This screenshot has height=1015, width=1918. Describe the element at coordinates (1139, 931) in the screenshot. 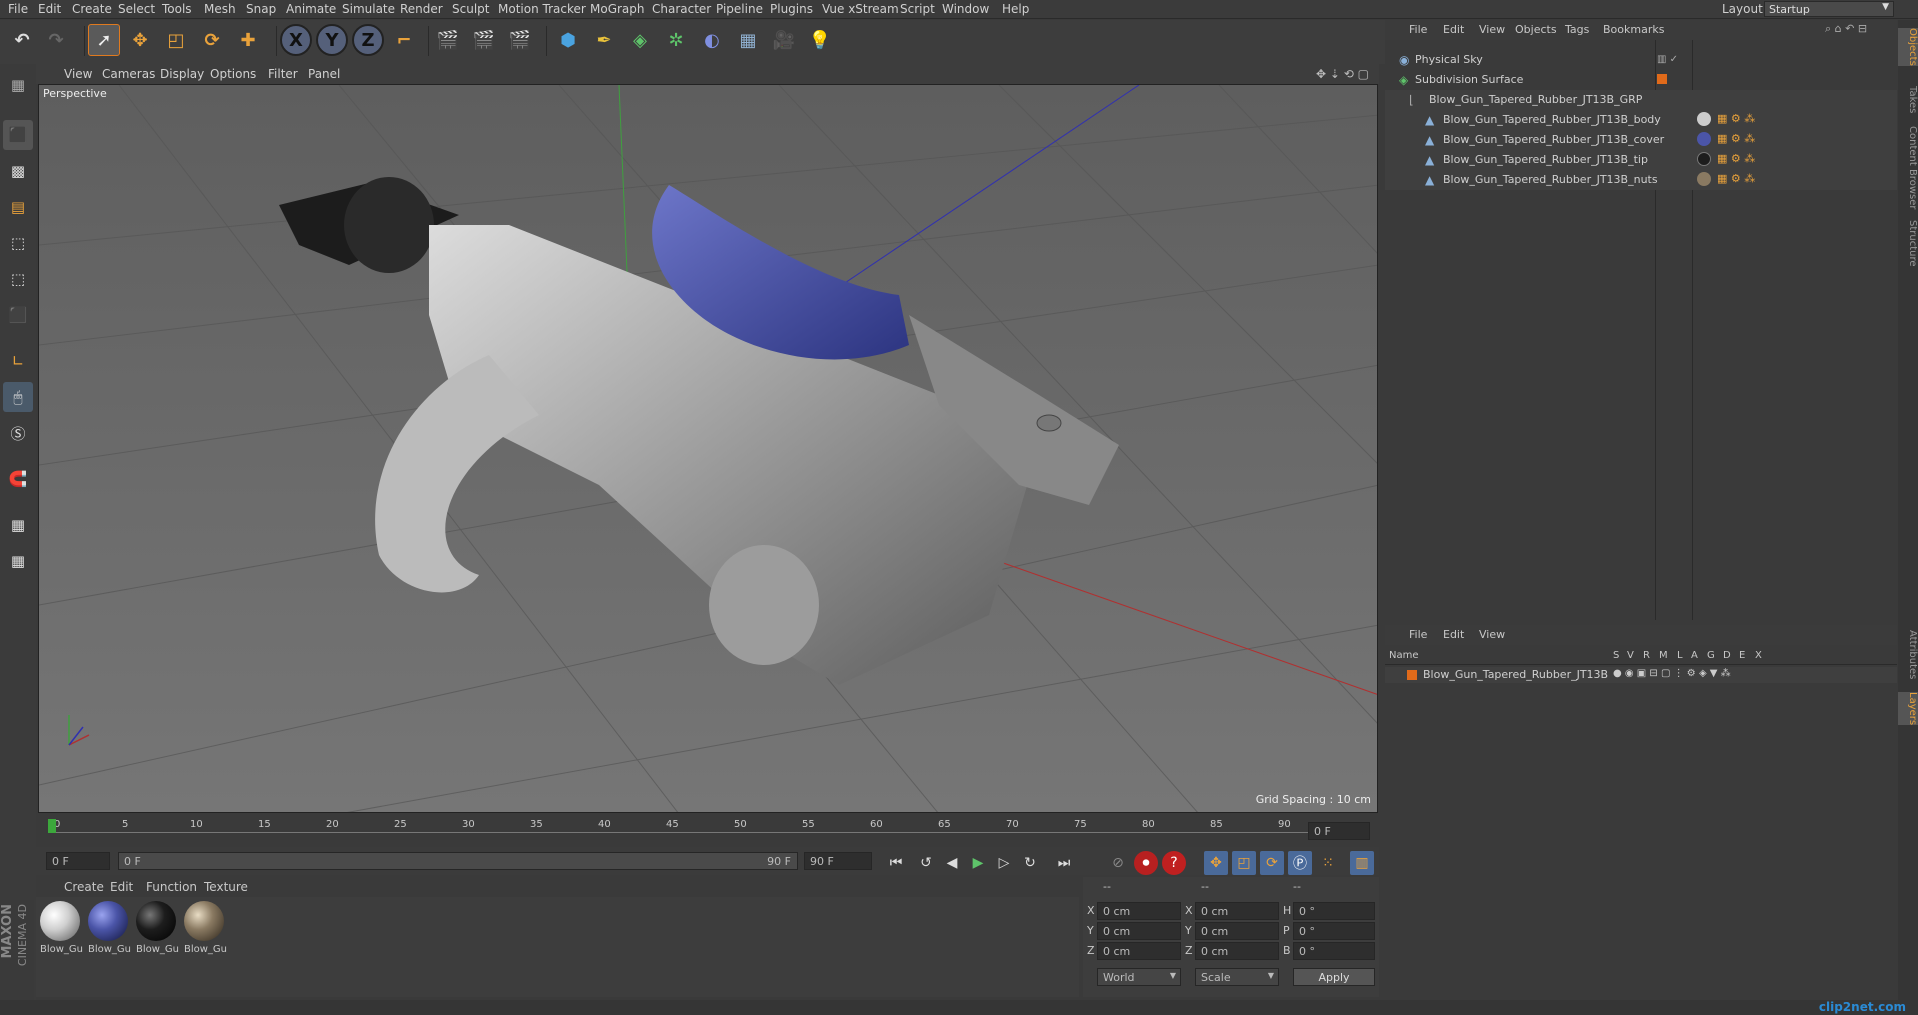

I see `position-y-field: 0 cm` at that location.